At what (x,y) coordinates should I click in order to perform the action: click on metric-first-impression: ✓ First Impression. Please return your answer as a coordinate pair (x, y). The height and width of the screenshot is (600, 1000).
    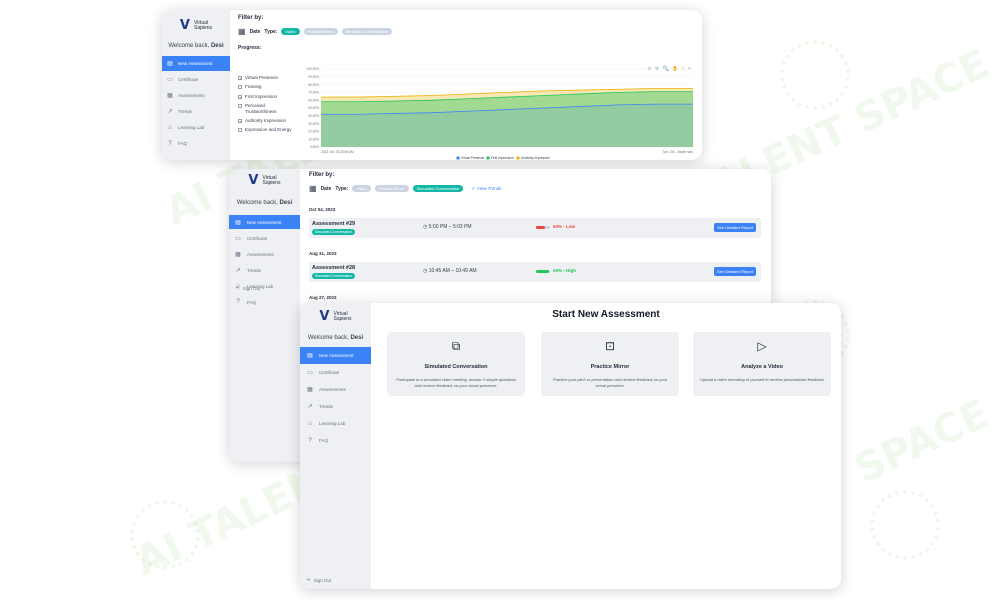
    Looking at the image, I should click on (266, 97).